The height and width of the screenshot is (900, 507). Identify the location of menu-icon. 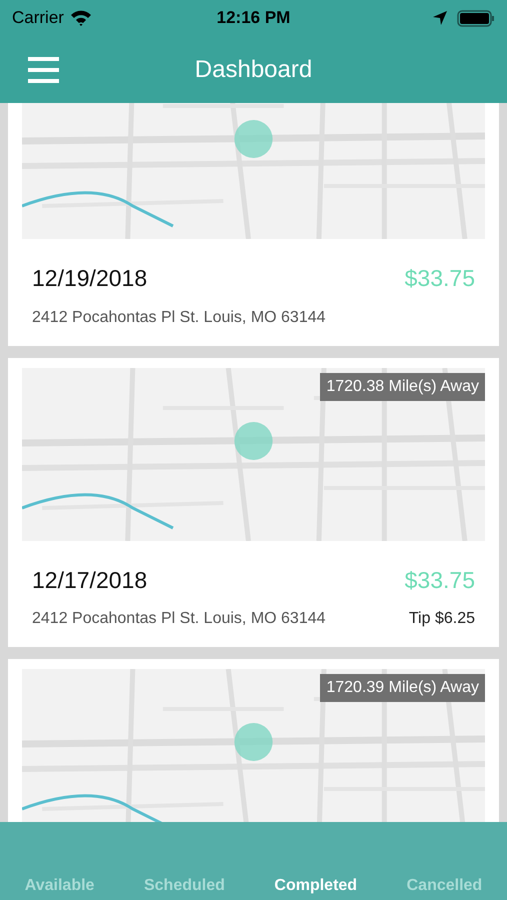
(43, 69).